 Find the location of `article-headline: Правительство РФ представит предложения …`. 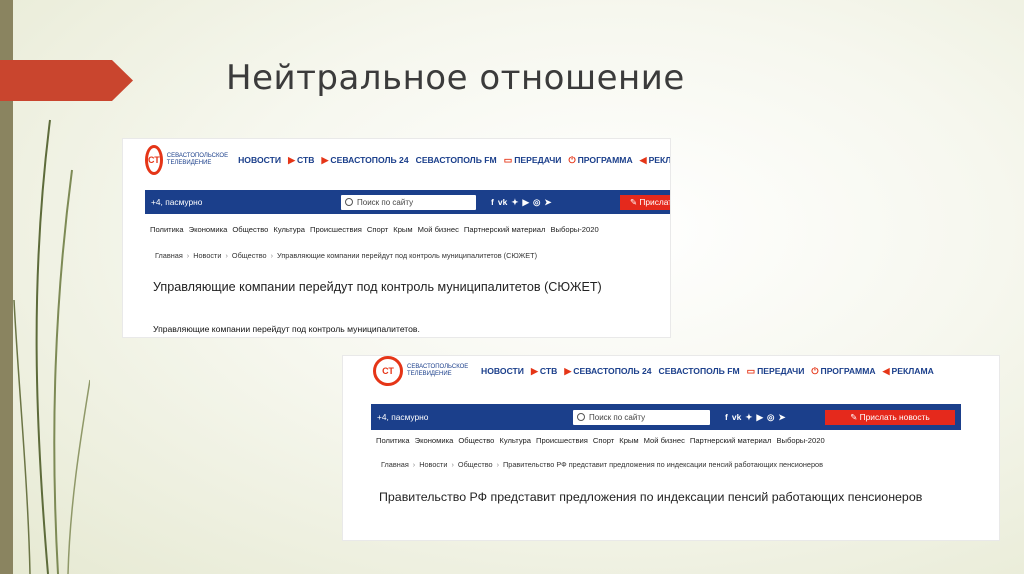

article-headline: Правительство РФ представит предложения … is located at coordinates (651, 497).